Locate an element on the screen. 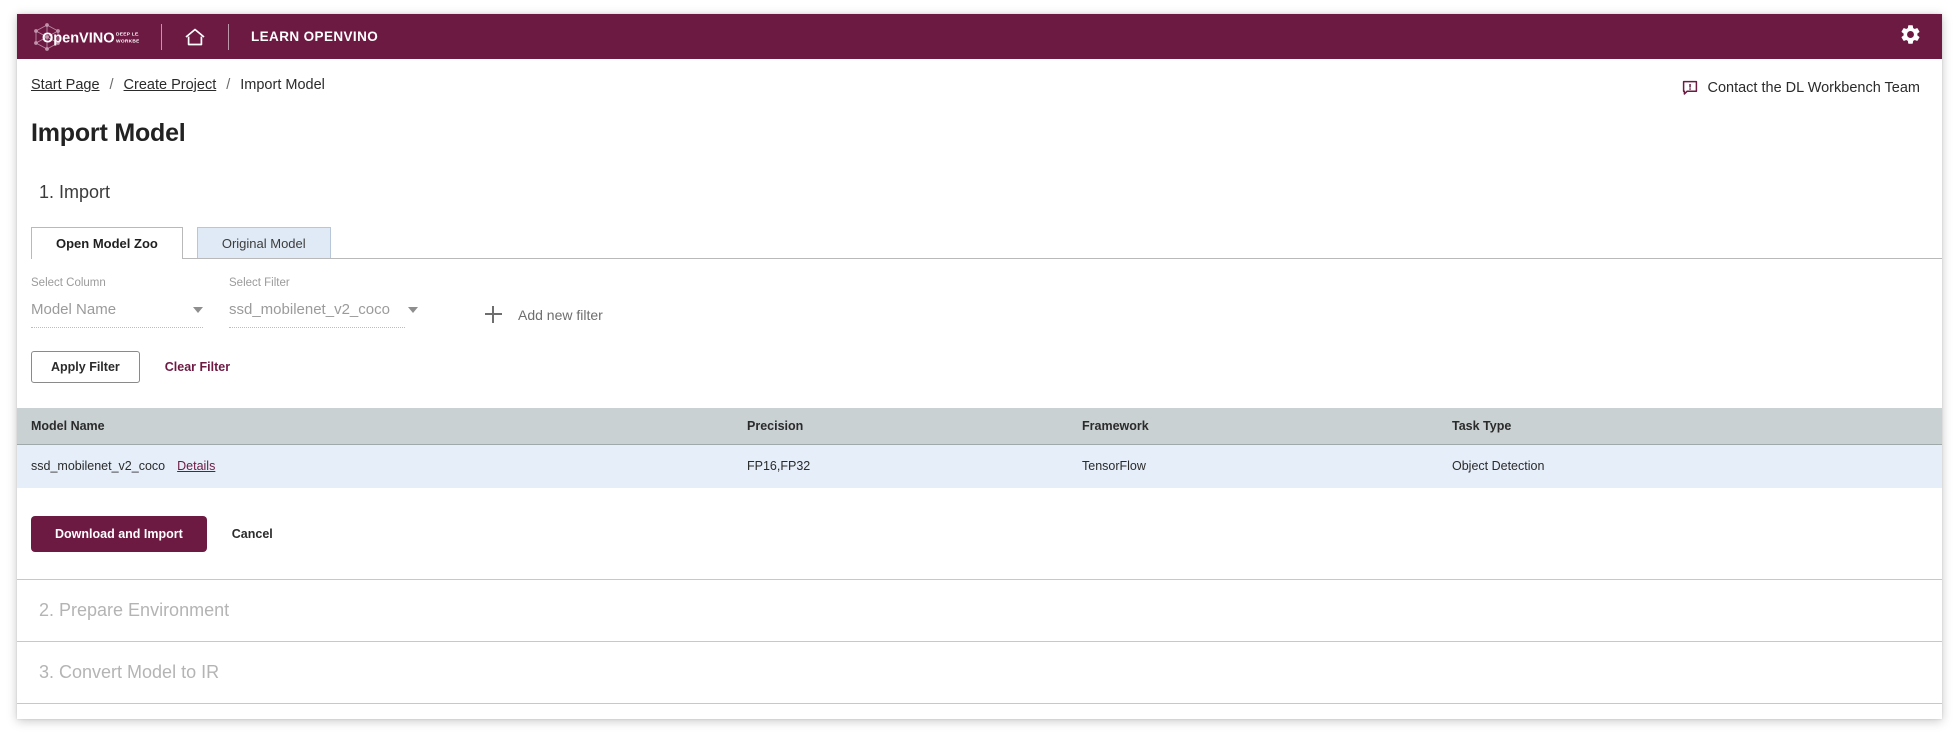 The image size is (1960, 747). column-header-framework: Framework is located at coordinates (1267, 426).